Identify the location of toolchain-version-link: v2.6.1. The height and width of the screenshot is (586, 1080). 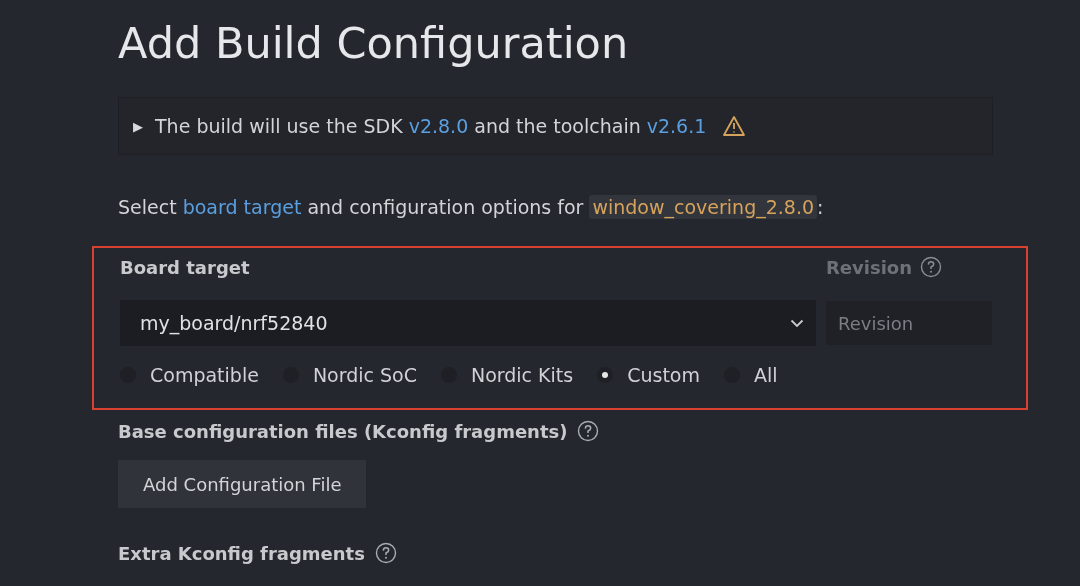
(676, 126).